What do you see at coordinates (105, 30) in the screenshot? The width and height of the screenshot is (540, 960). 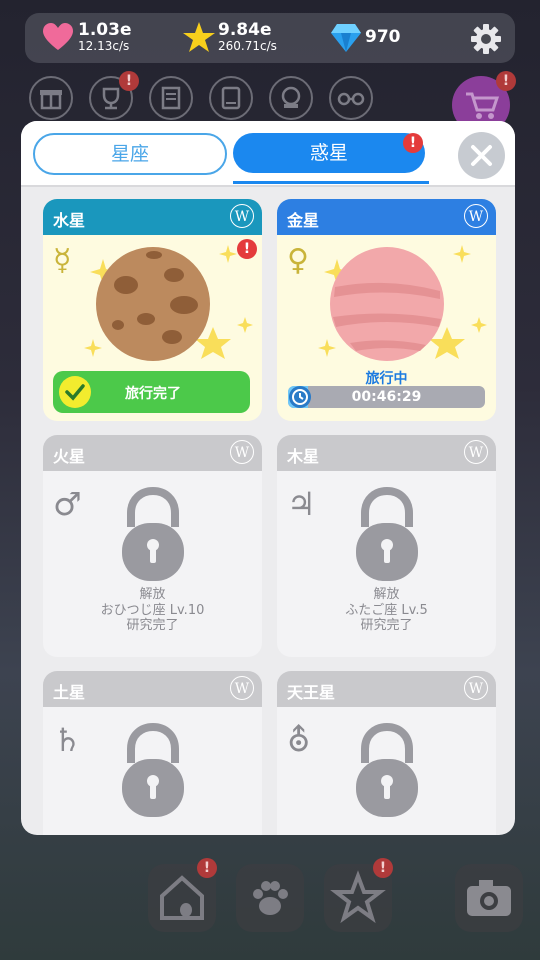 I see `hearts-value: 1.03e` at bounding box center [105, 30].